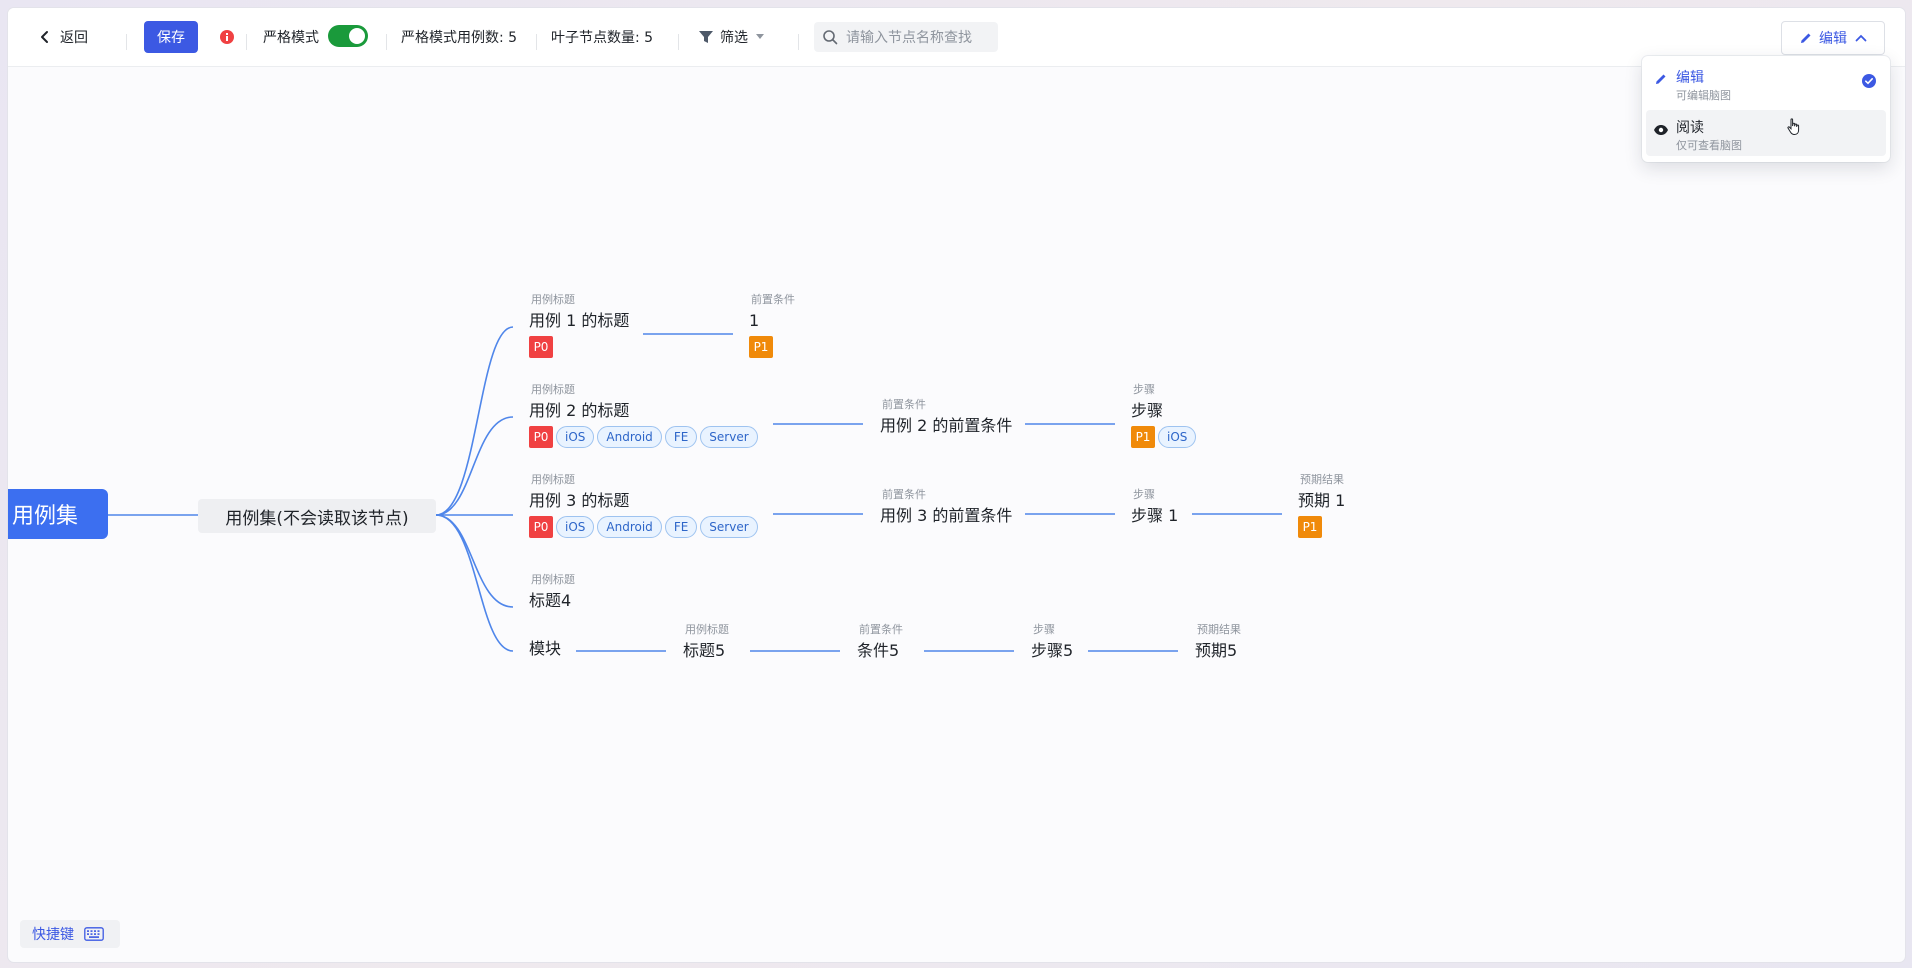 Image resolution: width=1912 pixels, height=968 pixels. Describe the element at coordinates (291, 38) in the screenshot. I see `strict-mode-label: 严格模式` at that location.